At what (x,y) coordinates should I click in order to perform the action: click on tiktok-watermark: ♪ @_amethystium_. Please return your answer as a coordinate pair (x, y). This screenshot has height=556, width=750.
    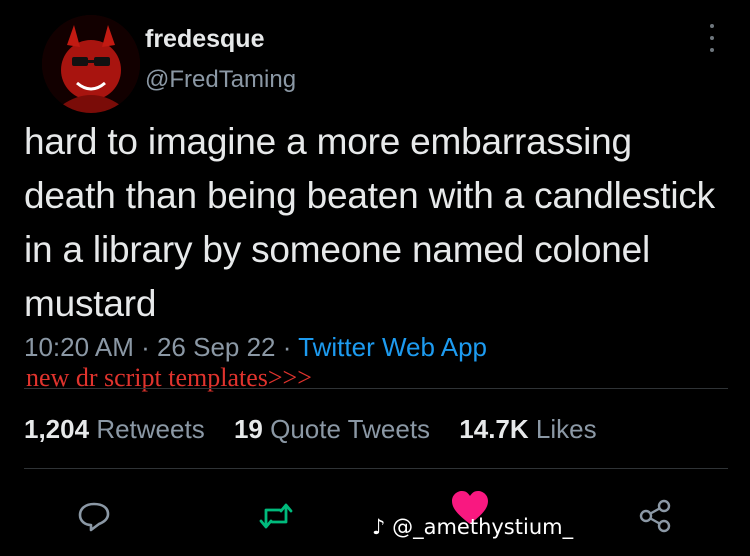
    Looking at the image, I should click on (472, 527).